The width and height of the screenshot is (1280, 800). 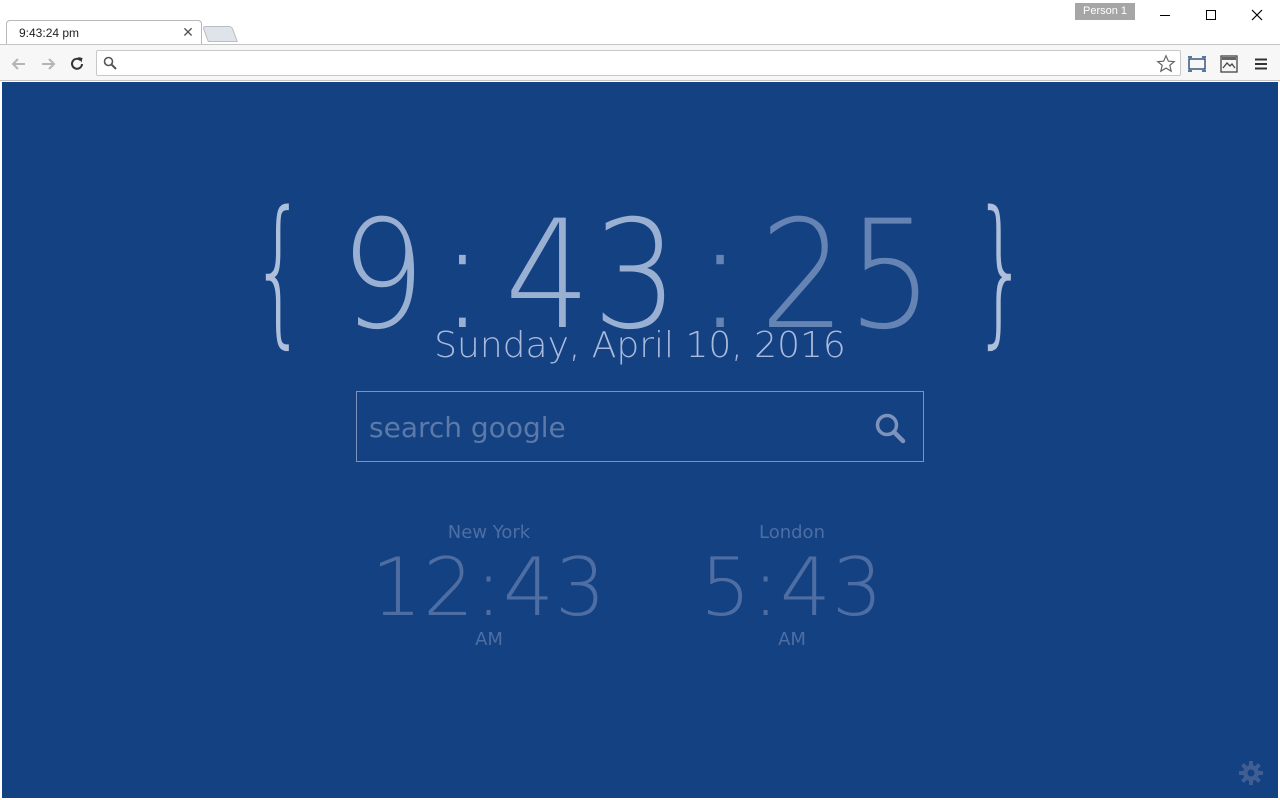 I want to click on image-icon, so click(x=1229, y=64).